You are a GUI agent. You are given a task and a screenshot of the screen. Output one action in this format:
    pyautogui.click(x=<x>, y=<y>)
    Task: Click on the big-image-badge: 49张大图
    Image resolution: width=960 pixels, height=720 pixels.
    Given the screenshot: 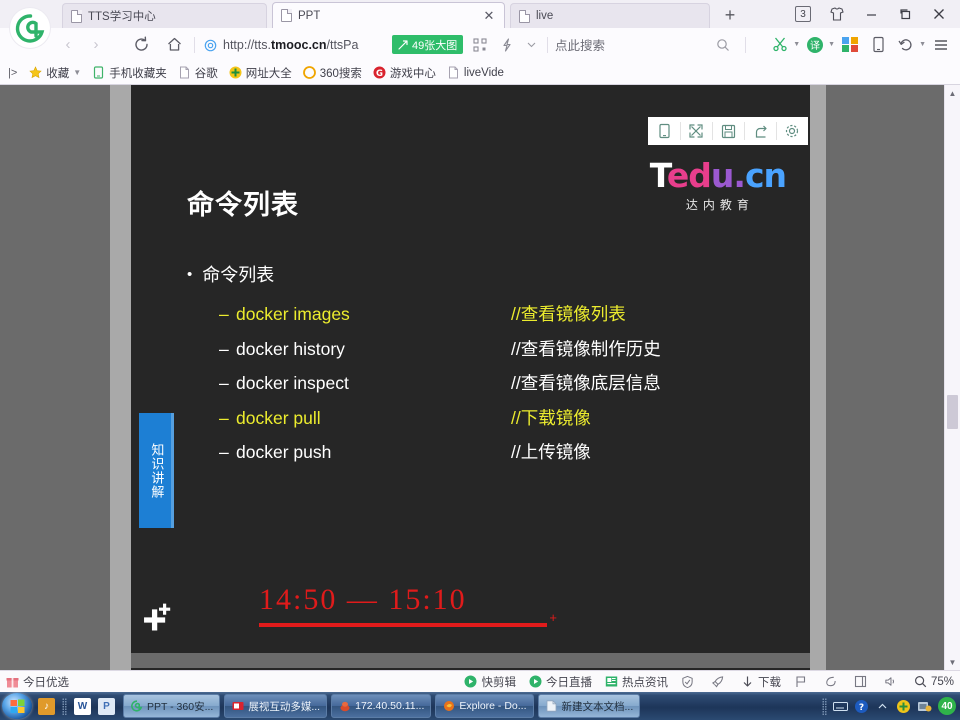 What is the action you would take?
    pyautogui.click(x=428, y=44)
    